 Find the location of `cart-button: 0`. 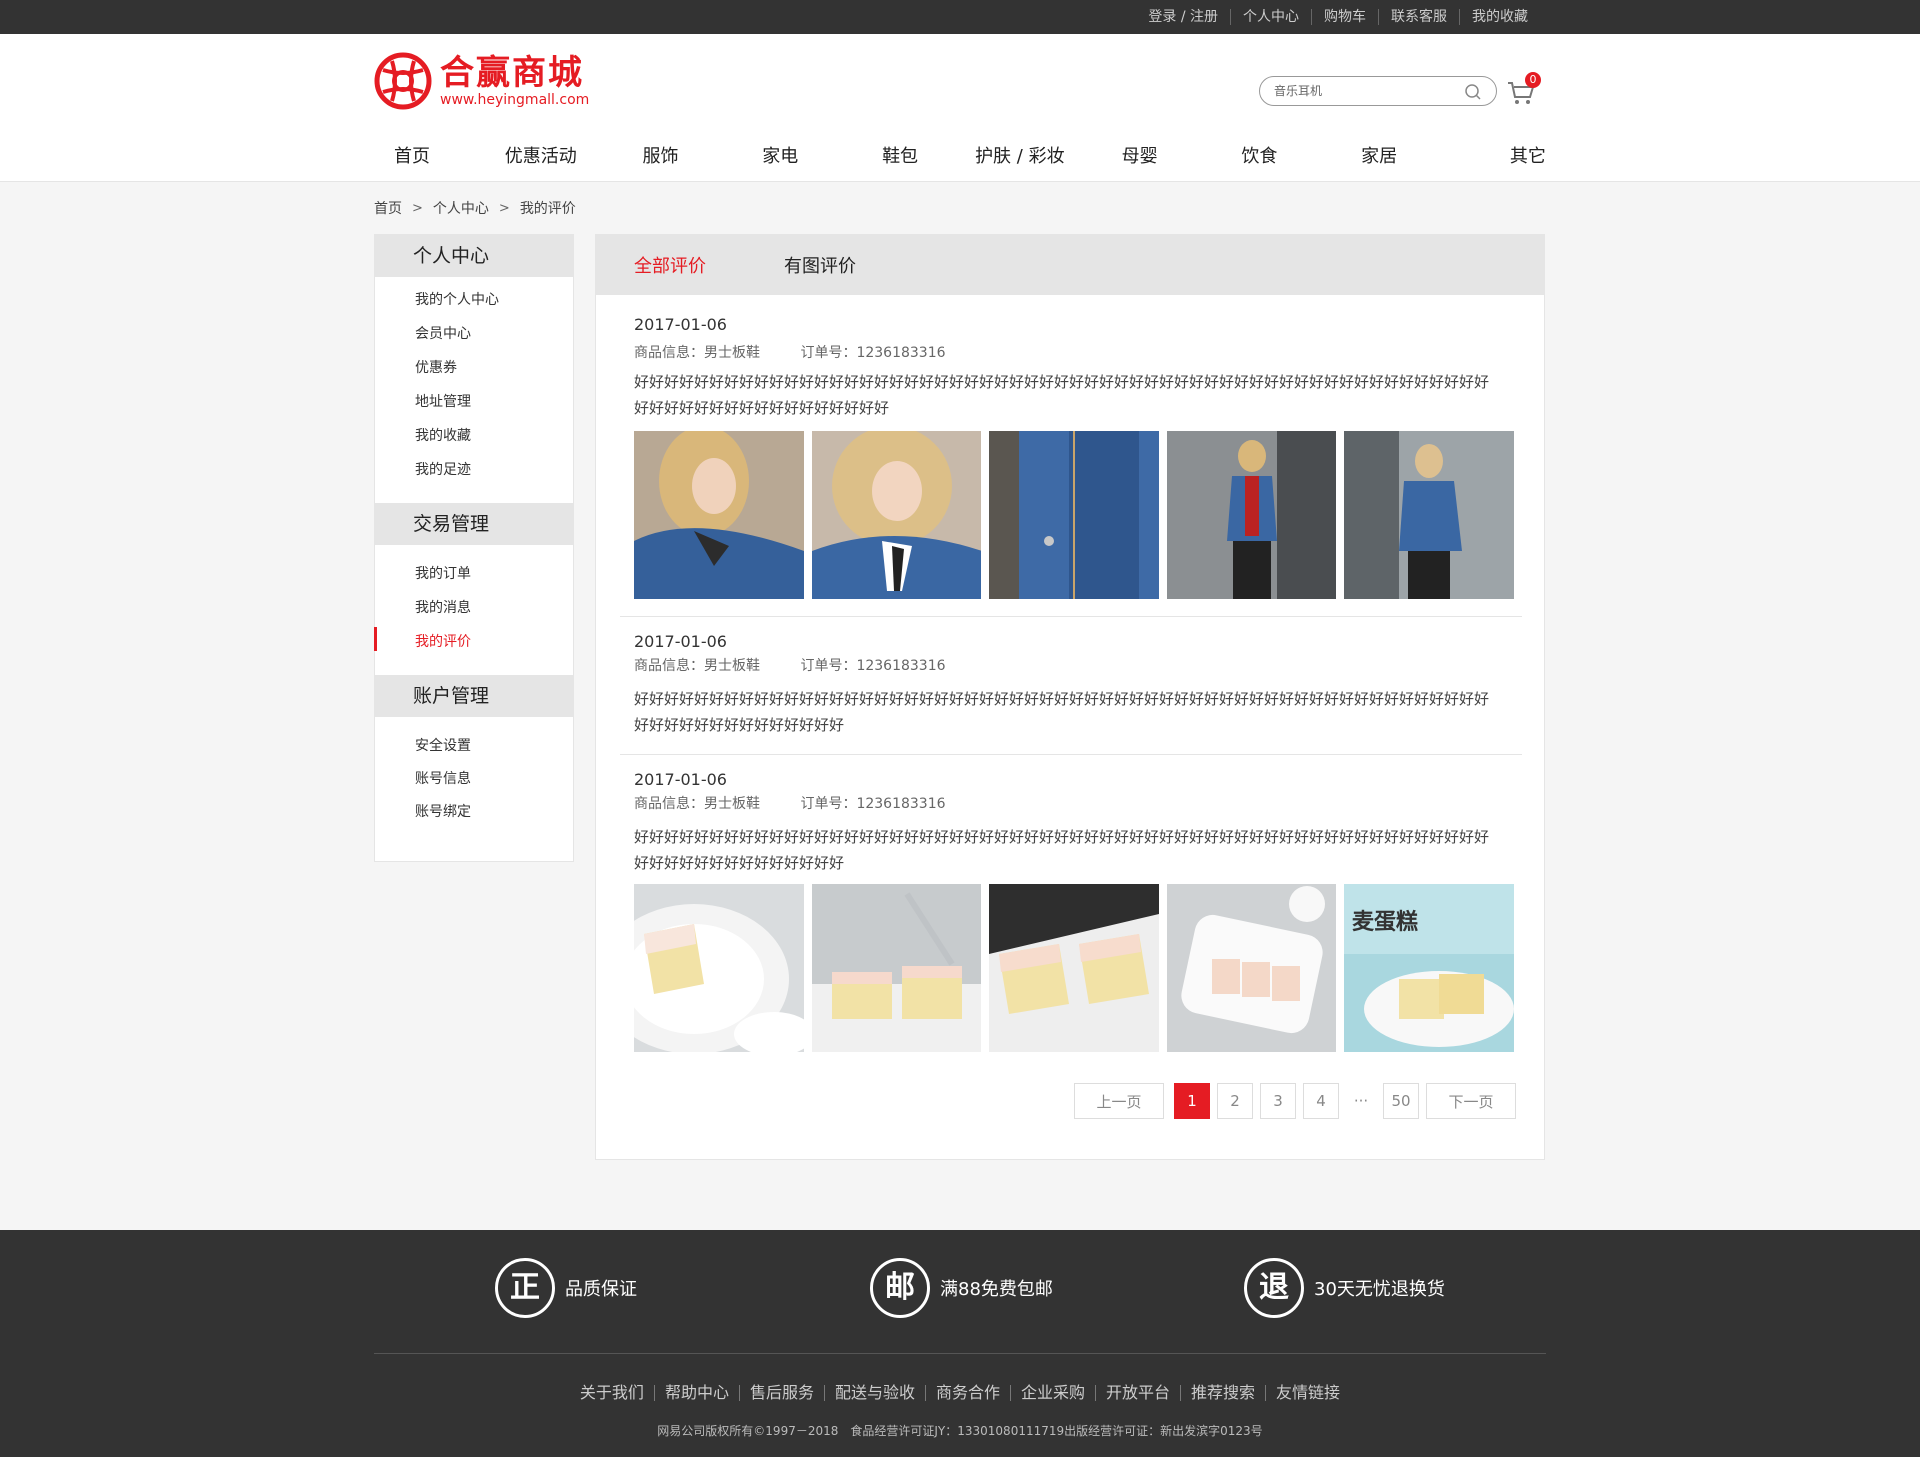

cart-button: 0 is located at coordinates (1523, 90).